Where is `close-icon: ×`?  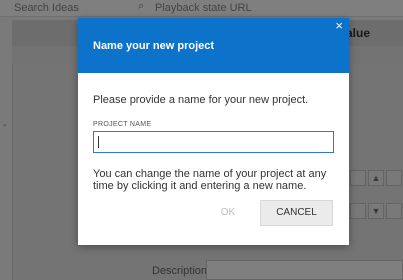
close-icon: × is located at coordinates (339, 26).